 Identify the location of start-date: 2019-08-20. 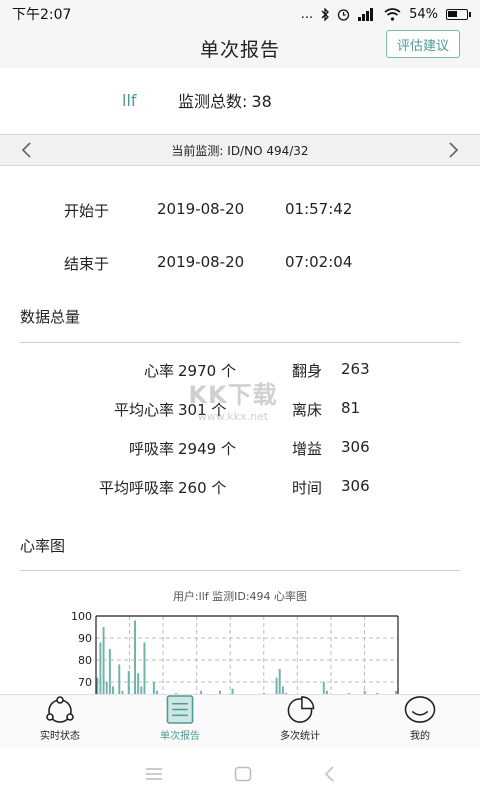
(201, 209).